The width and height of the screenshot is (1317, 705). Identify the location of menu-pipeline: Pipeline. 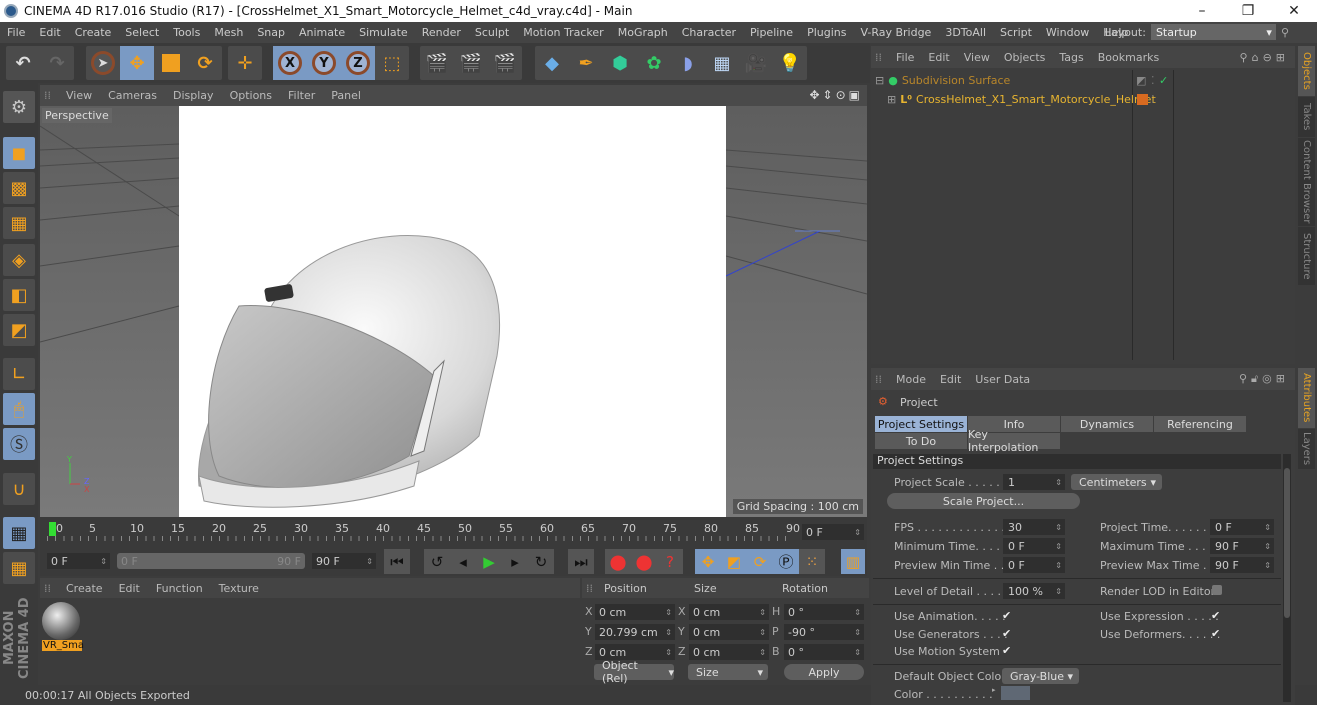
(771, 32).